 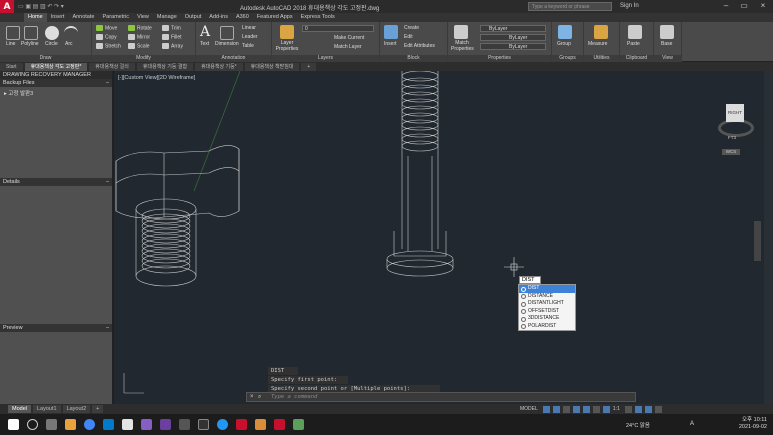 What do you see at coordinates (32, 424) in the screenshot?
I see `search-icon` at bounding box center [32, 424].